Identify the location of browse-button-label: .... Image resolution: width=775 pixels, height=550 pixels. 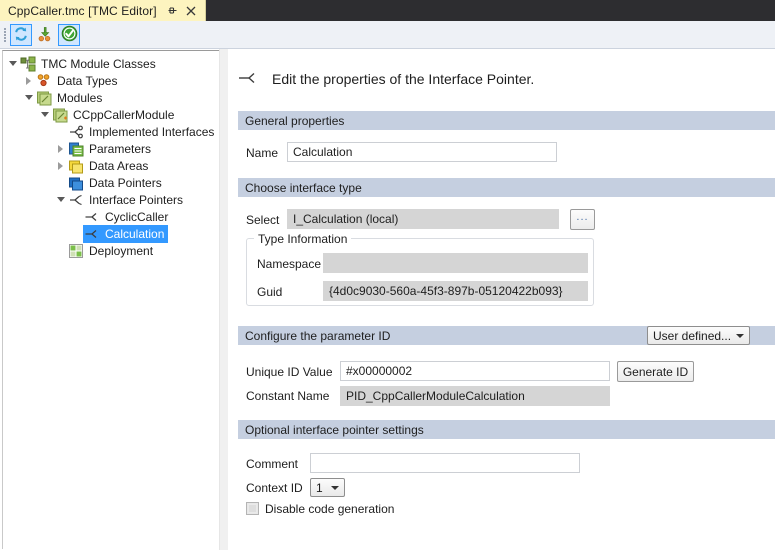
(582, 216).